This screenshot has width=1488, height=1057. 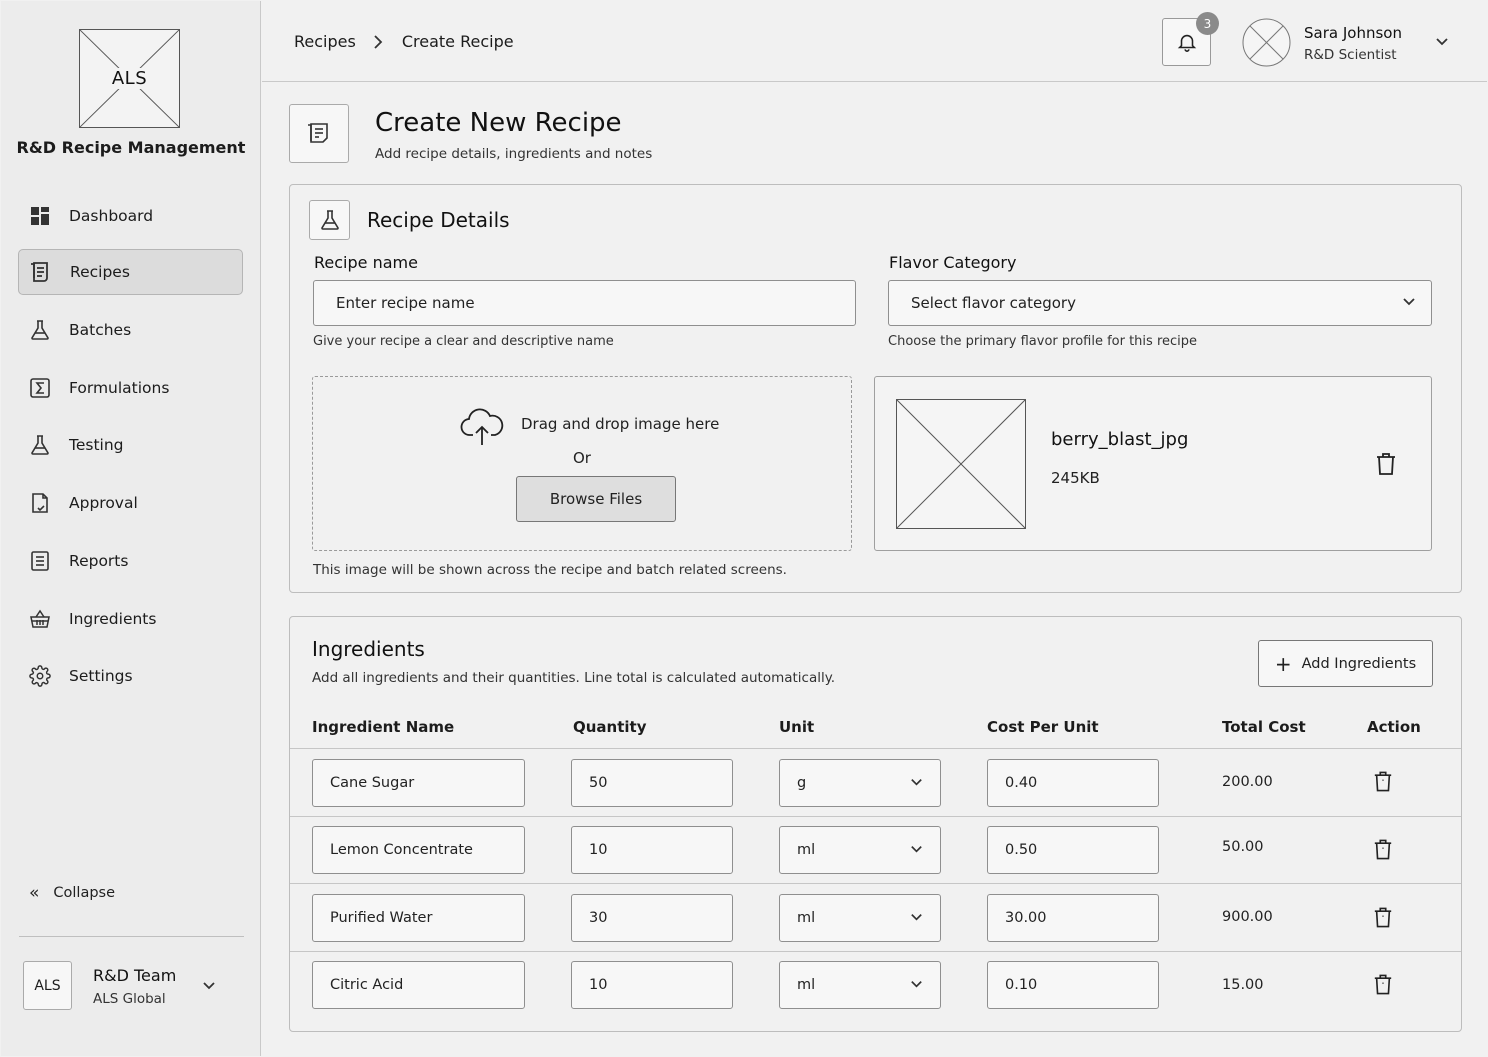 I want to click on file-name: berry_blast_jpg, so click(x=1120, y=439).